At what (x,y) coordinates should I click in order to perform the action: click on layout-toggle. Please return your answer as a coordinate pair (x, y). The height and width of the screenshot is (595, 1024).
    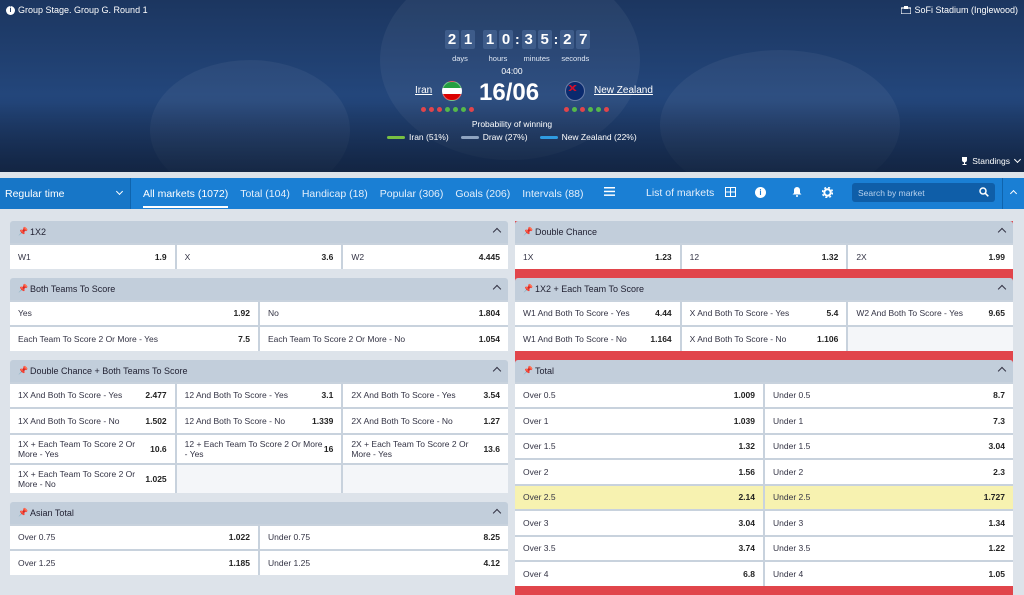
    Looking at the image, I should click on (730, 193).